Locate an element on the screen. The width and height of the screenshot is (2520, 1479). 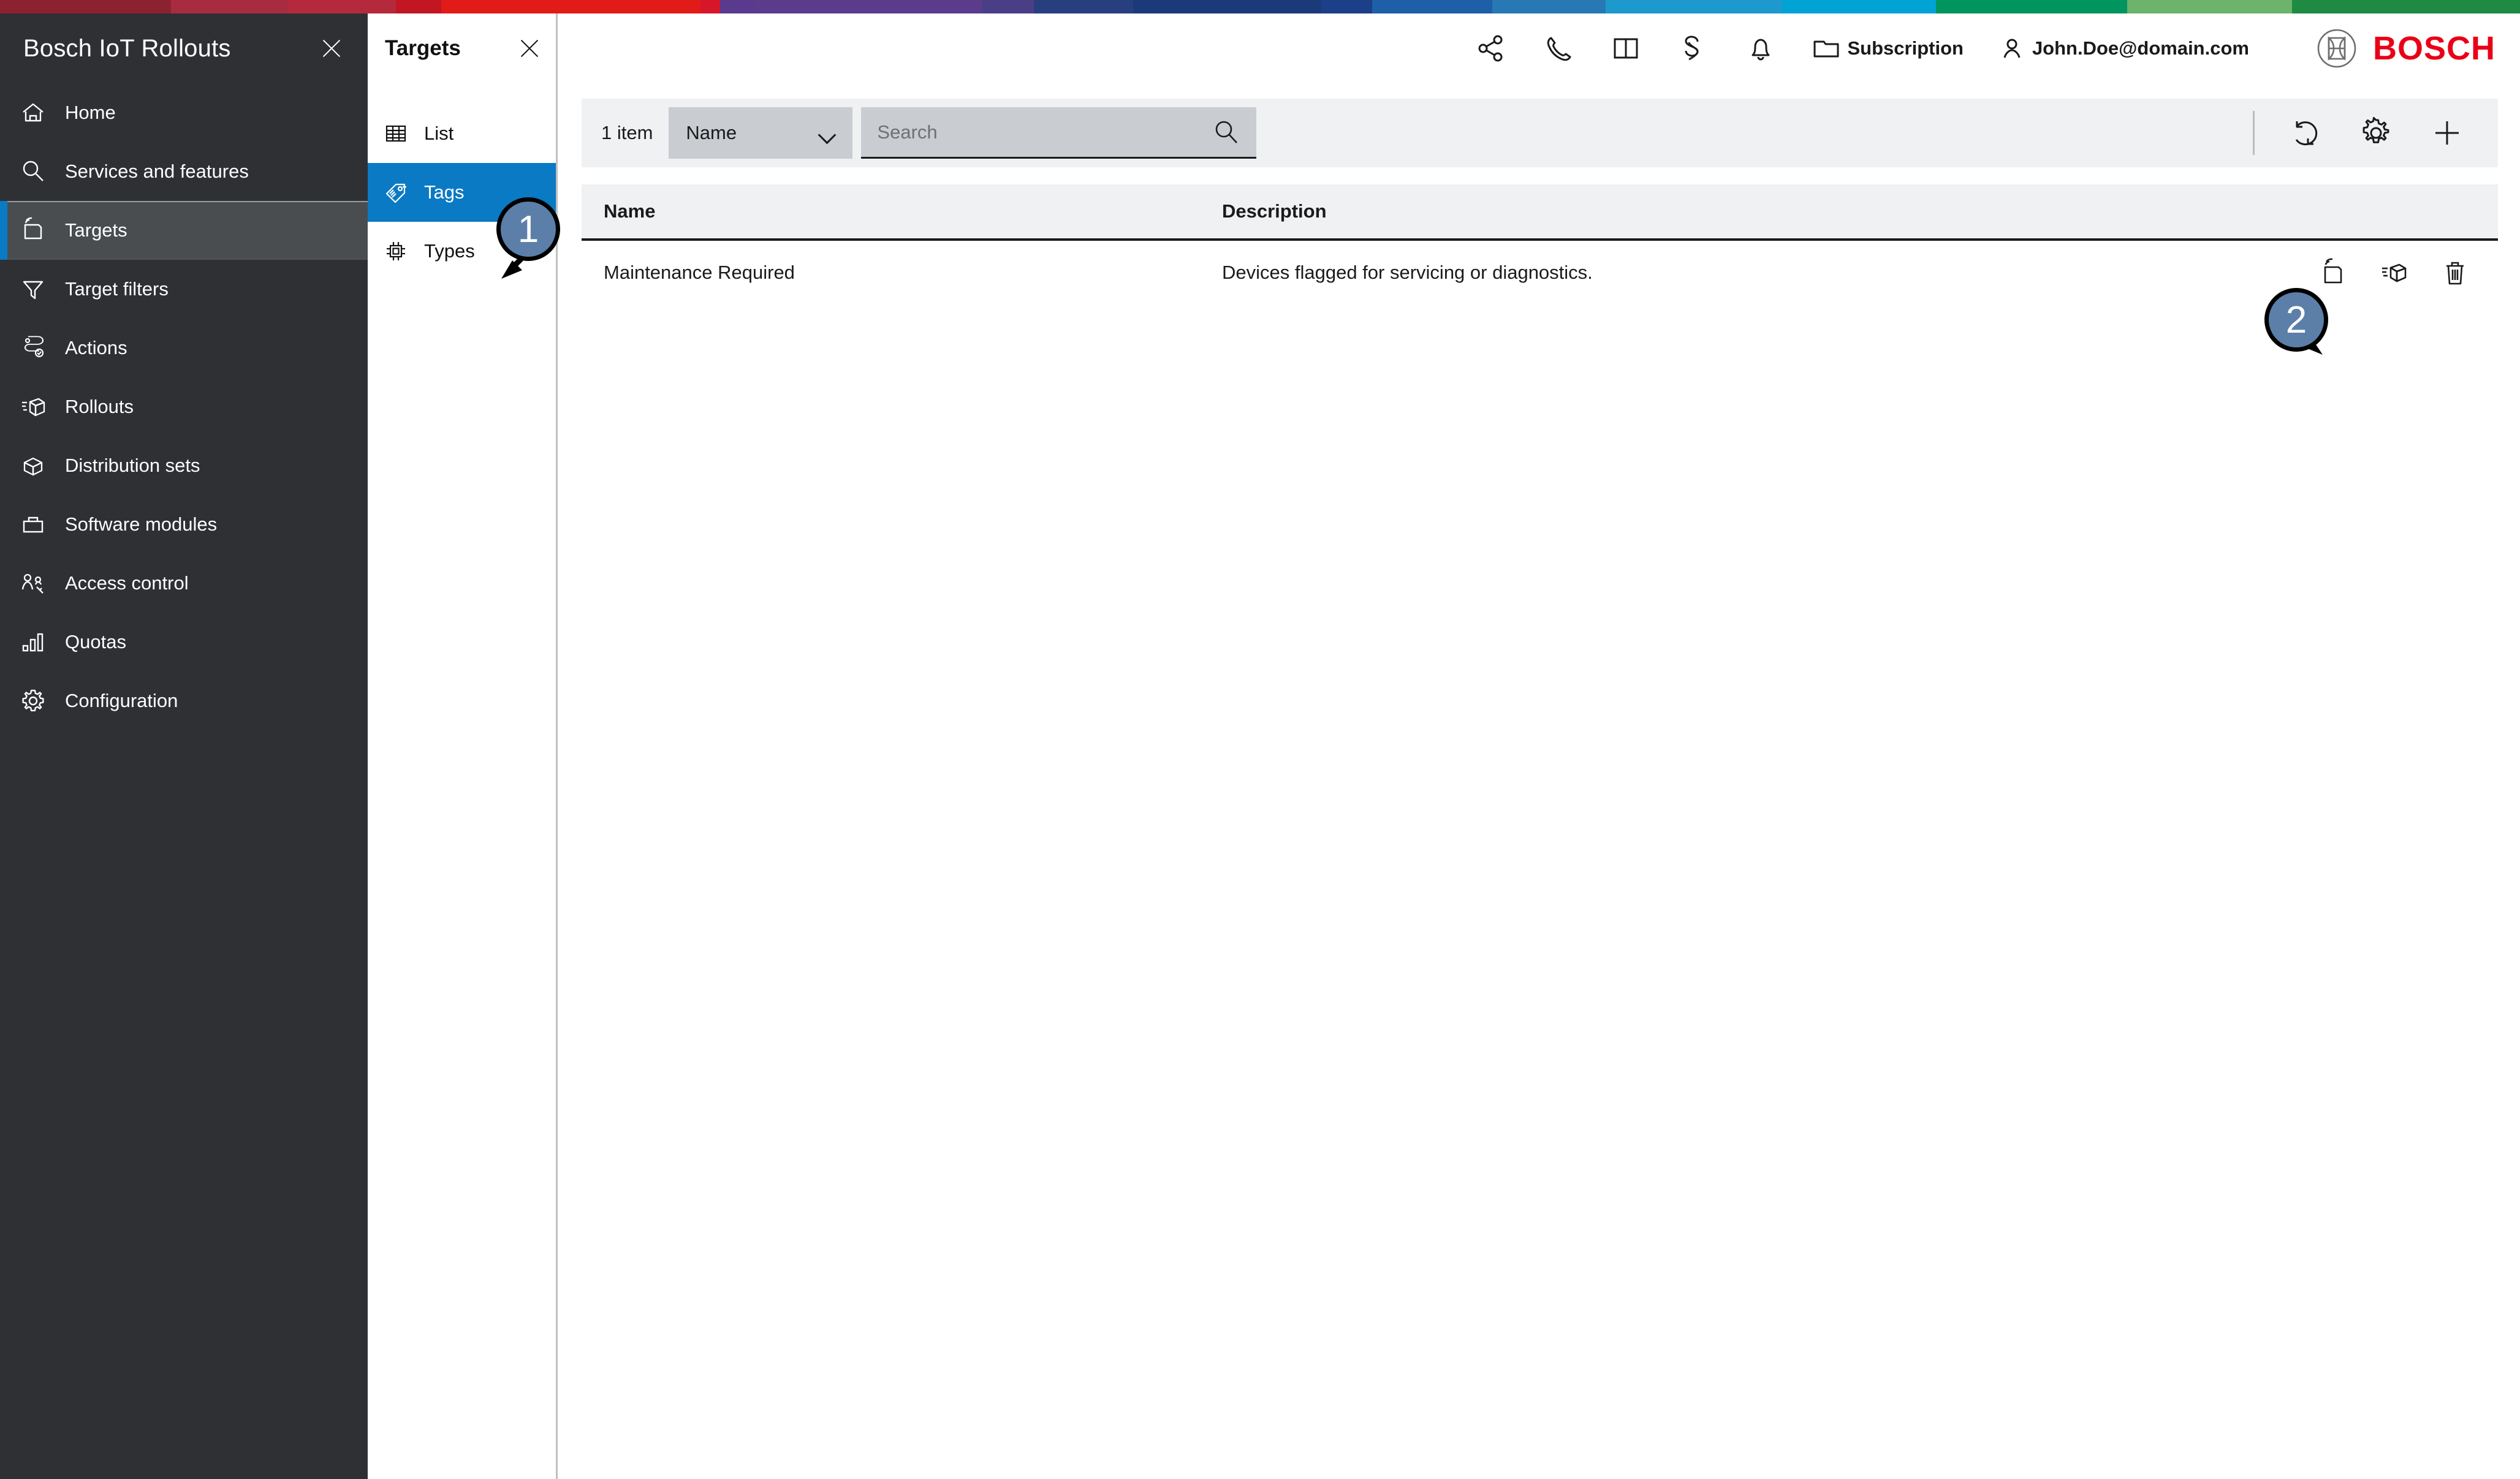
section-paragraph-icon is located at coordinates (1693, 48).